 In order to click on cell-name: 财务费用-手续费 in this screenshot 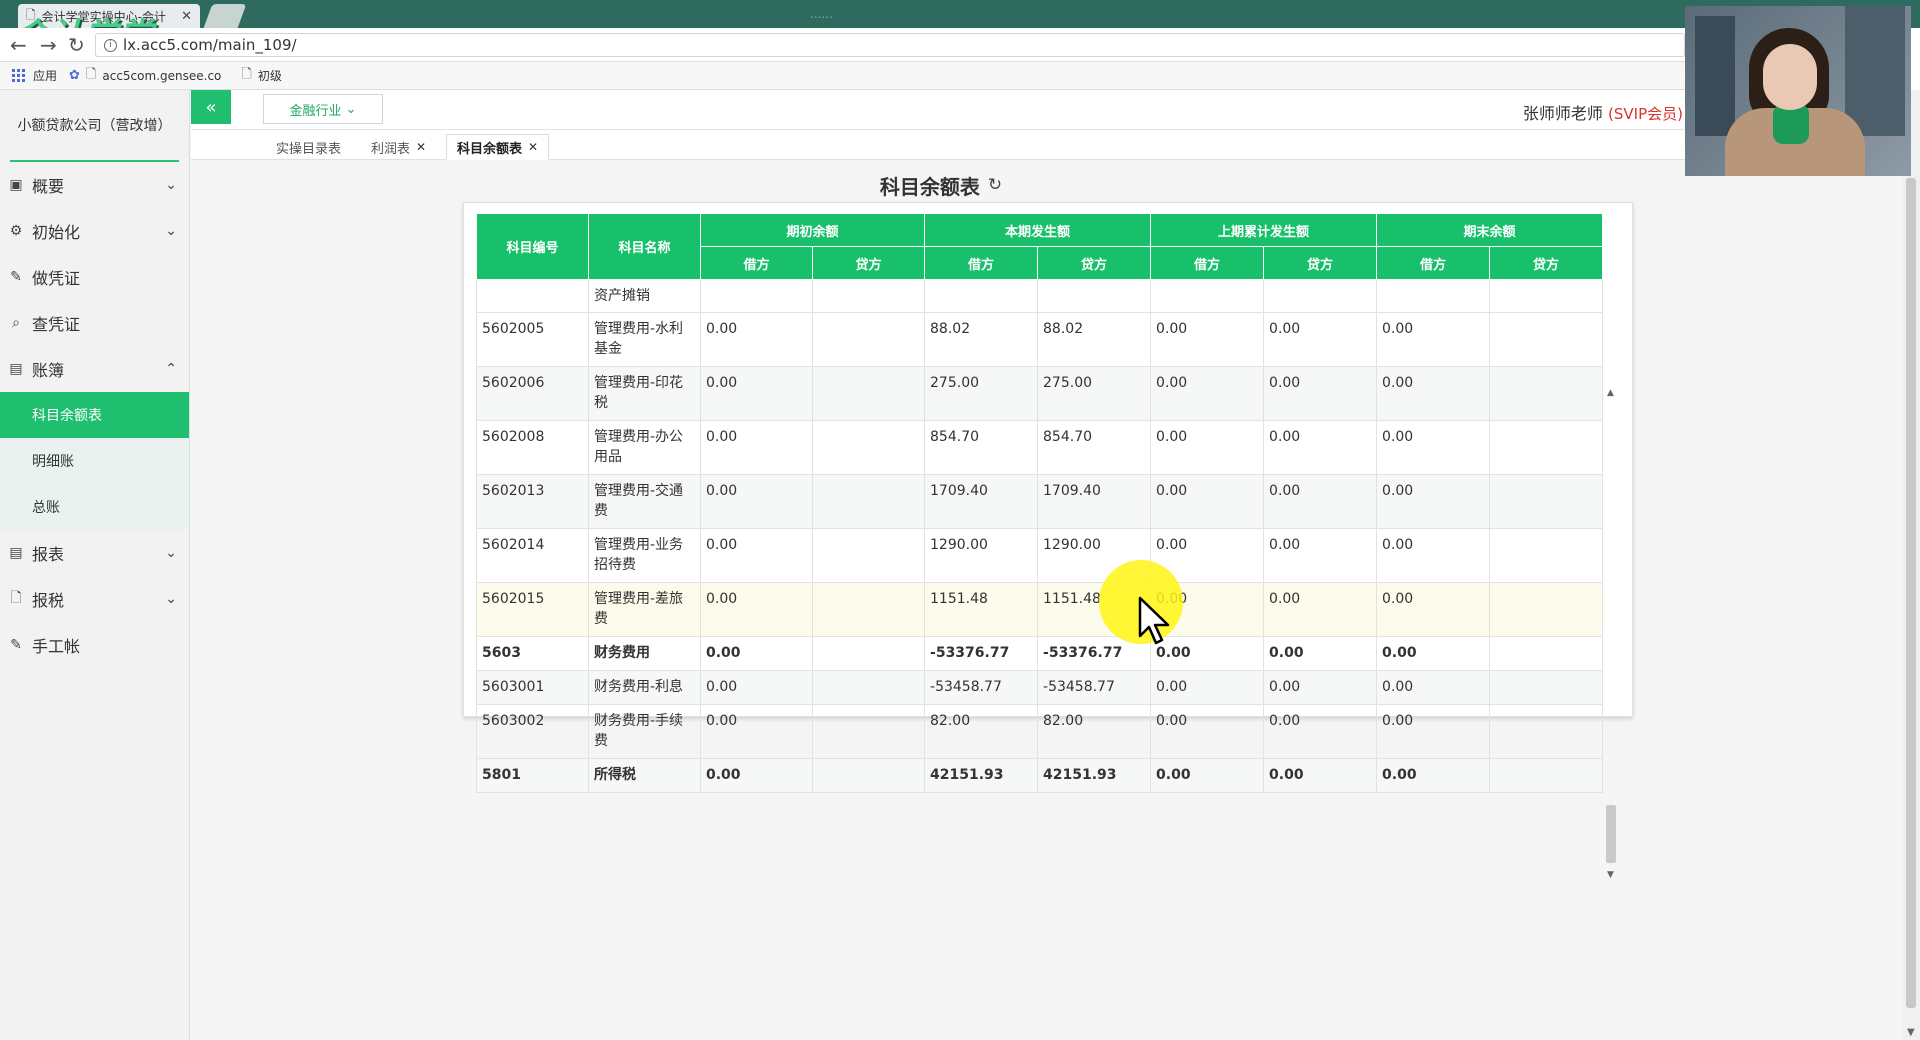, I will do `click(644, 731)`.